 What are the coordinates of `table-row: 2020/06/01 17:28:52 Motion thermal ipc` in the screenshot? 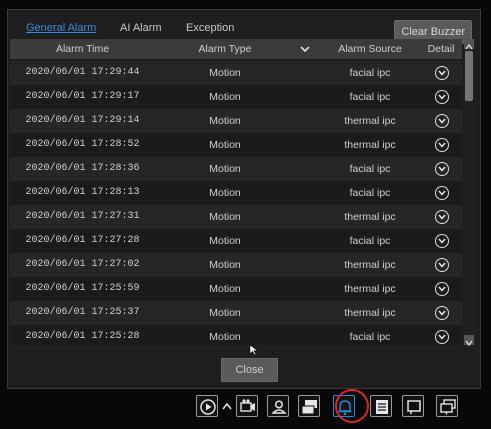 It's located at (236, 145).